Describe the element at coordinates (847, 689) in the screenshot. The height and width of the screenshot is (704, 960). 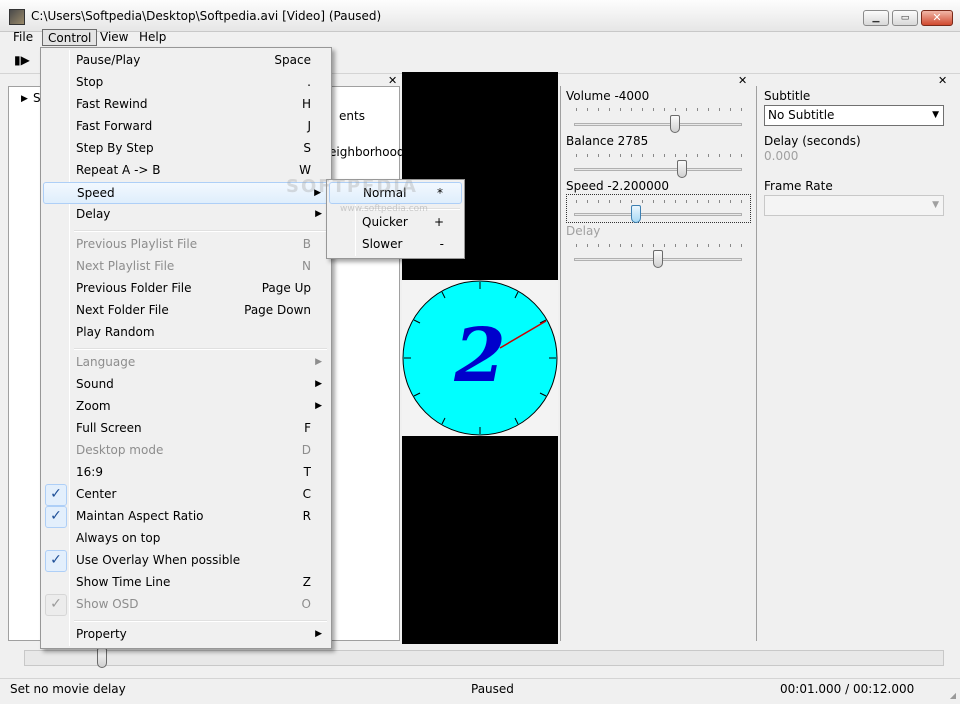
I see `status-time: 00:01.000 / 00:12.000` at that location.